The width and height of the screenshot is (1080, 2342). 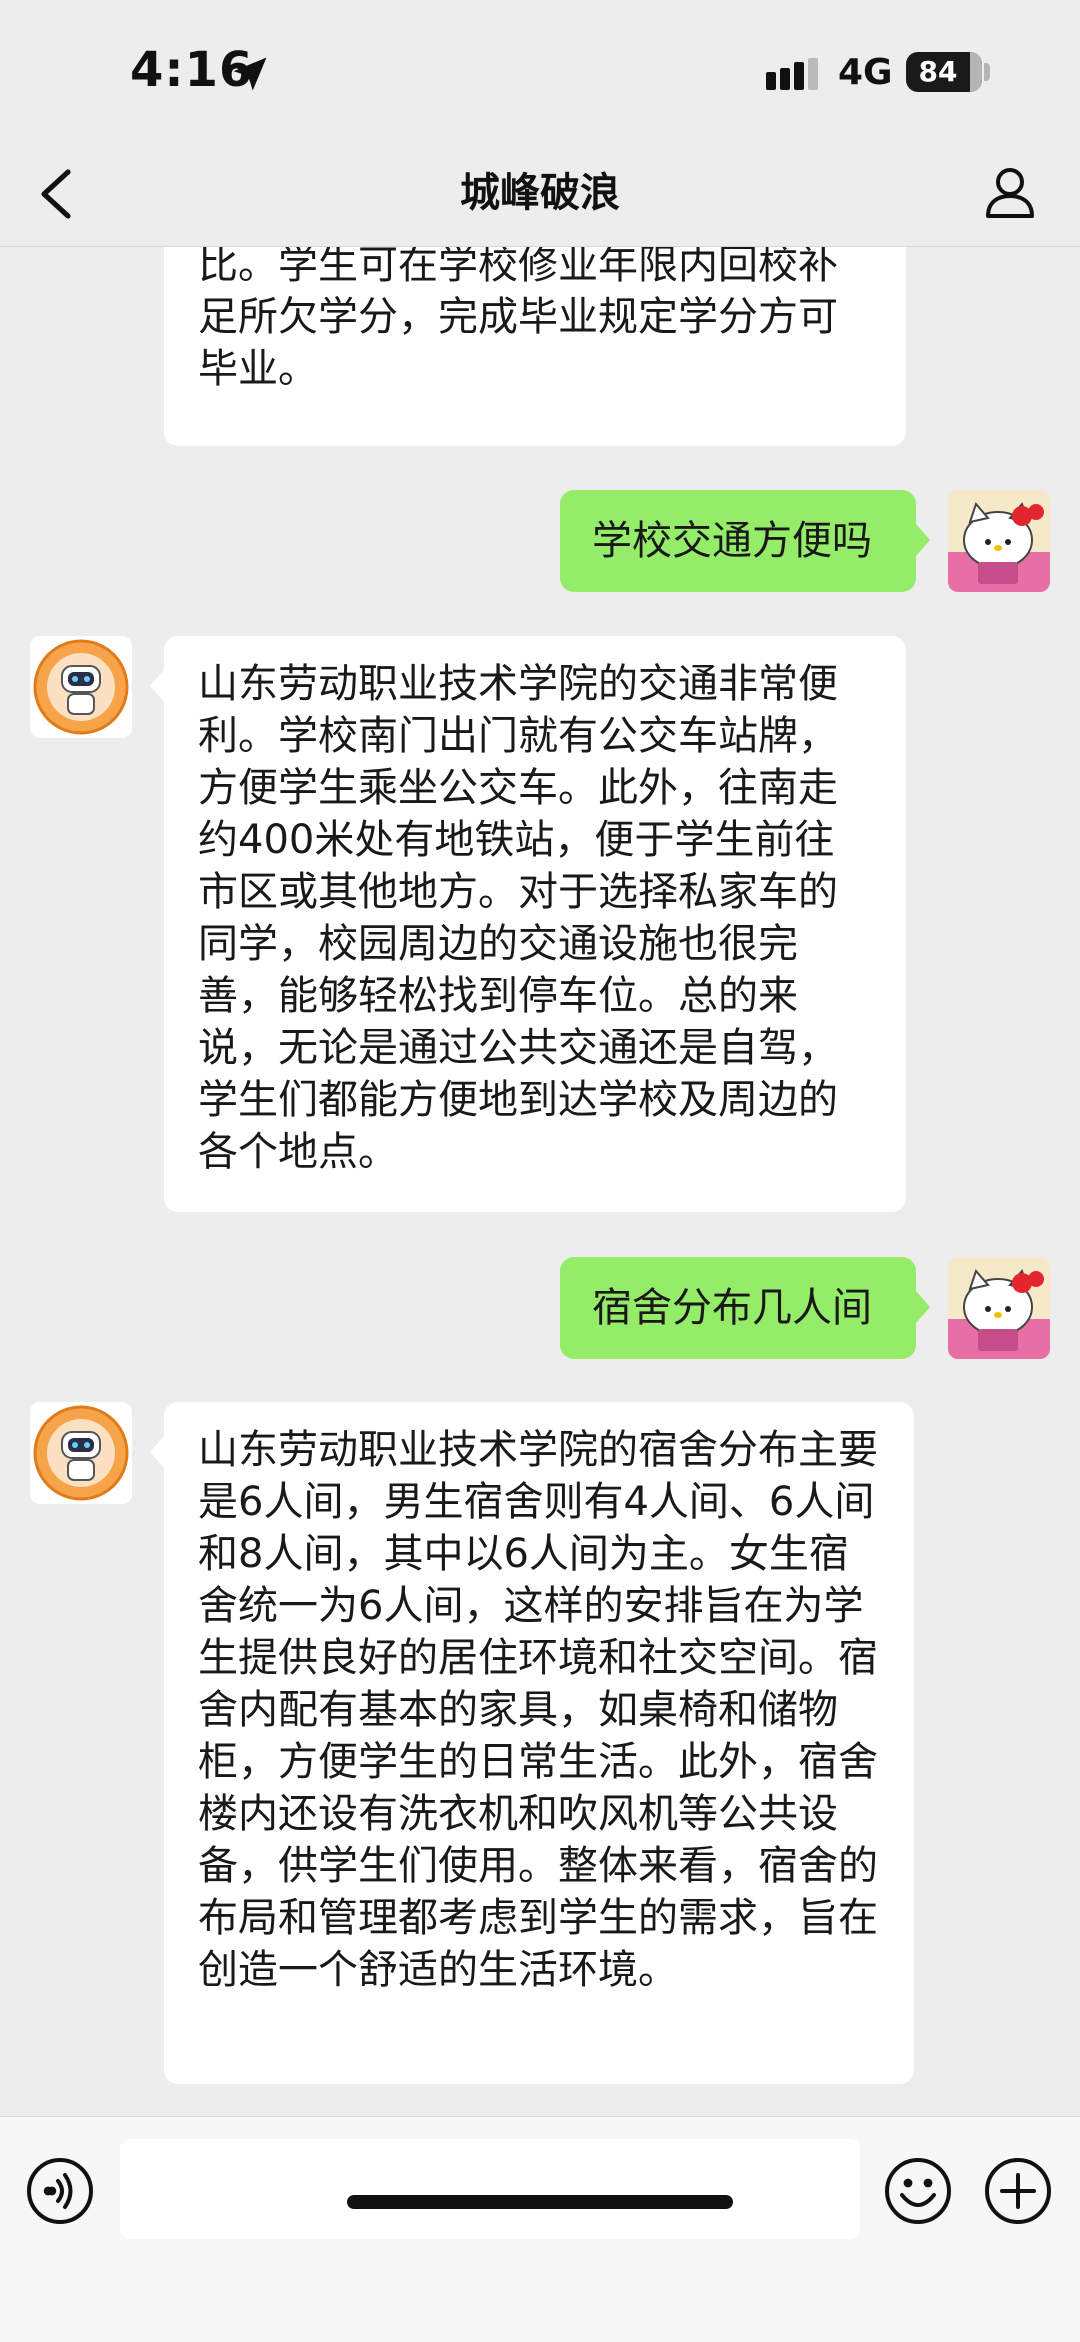 What do you see at coordinates (60, 2191) in the screenshot?
I see `voice-input-icon` at bounding box center [60, 2191].